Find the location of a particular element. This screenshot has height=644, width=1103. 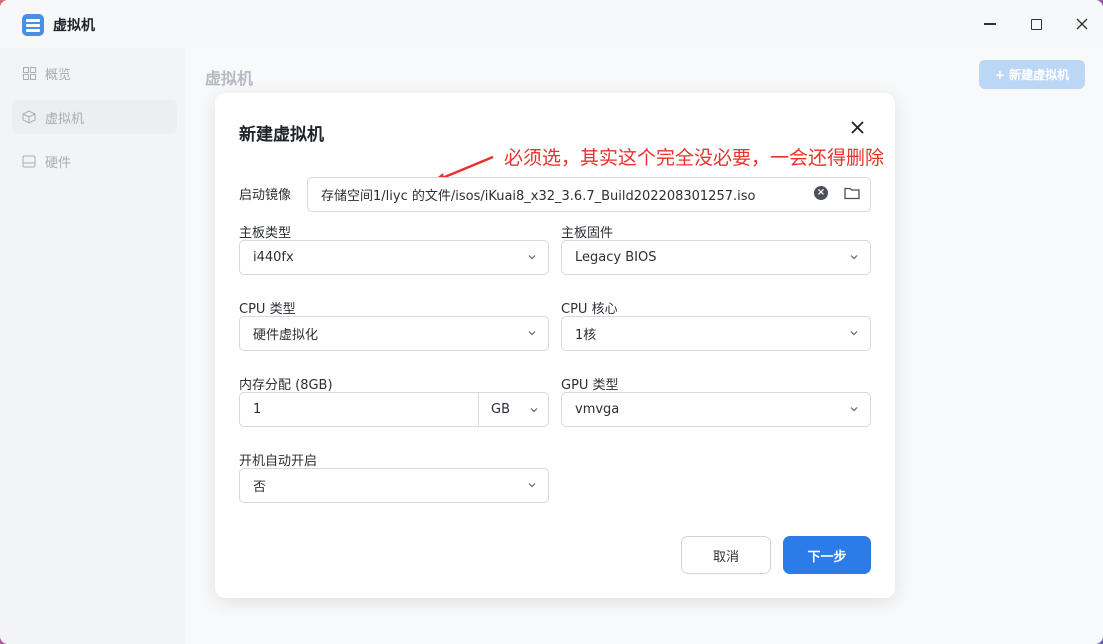

sidebar-item-label: 虚拟机 is located at coordinates (65, 119).